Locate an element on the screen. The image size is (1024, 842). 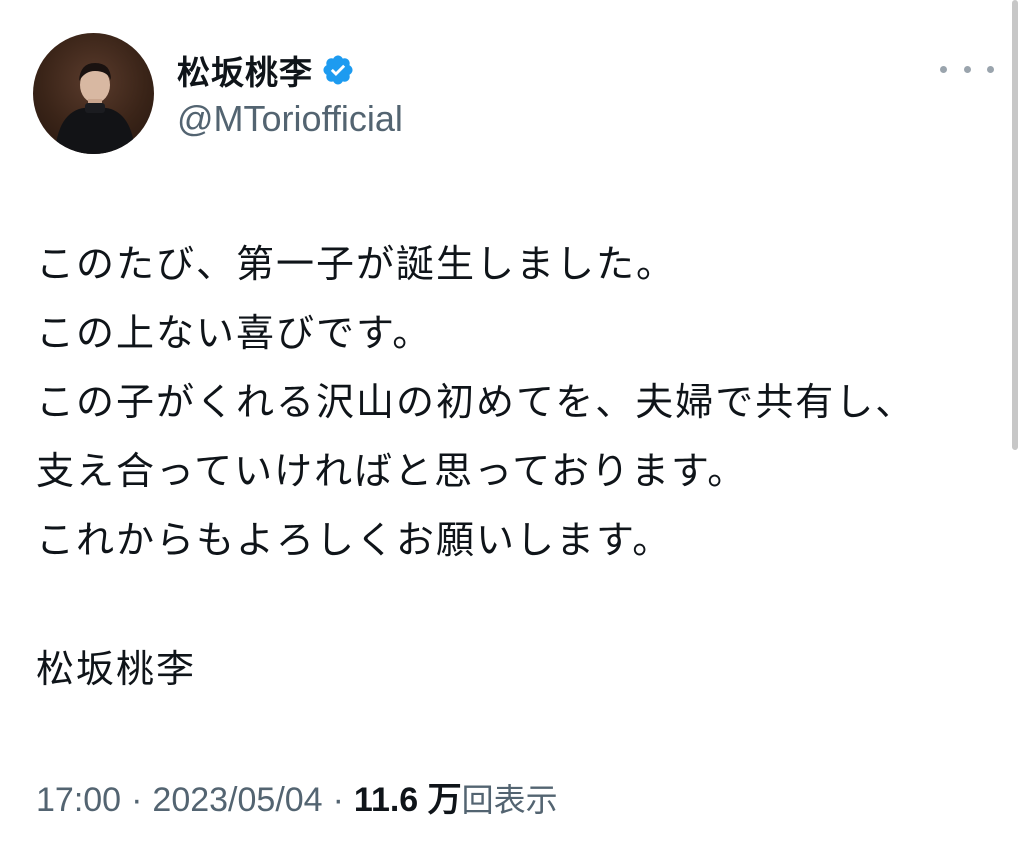
author-display-name: 松坂桃李 is located at coordinates (245, 70).